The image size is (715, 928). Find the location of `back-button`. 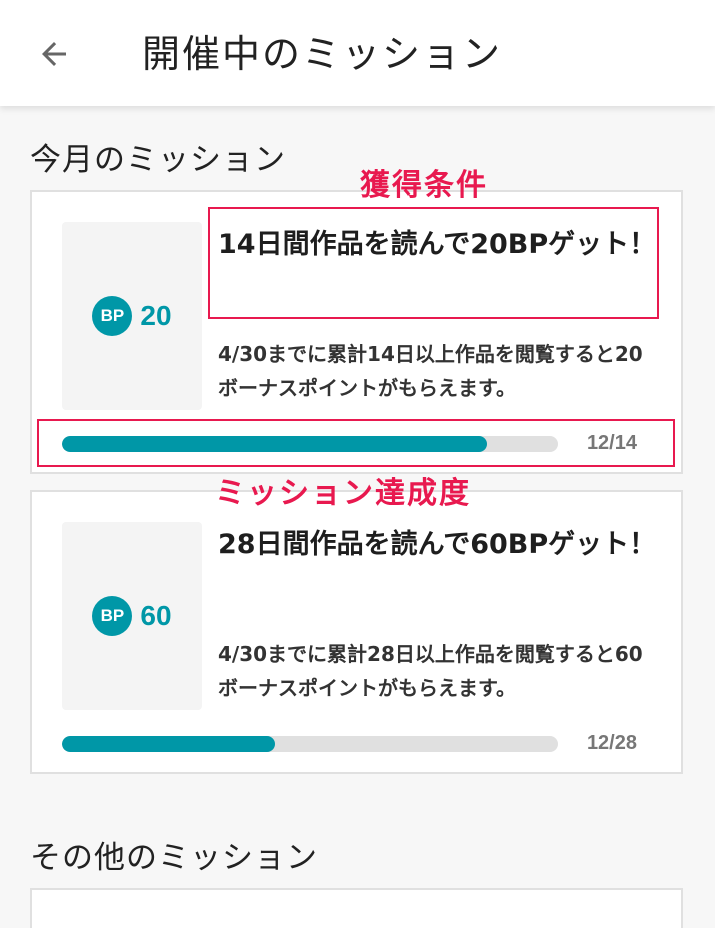

back-button is located at coordinates (54, 54).